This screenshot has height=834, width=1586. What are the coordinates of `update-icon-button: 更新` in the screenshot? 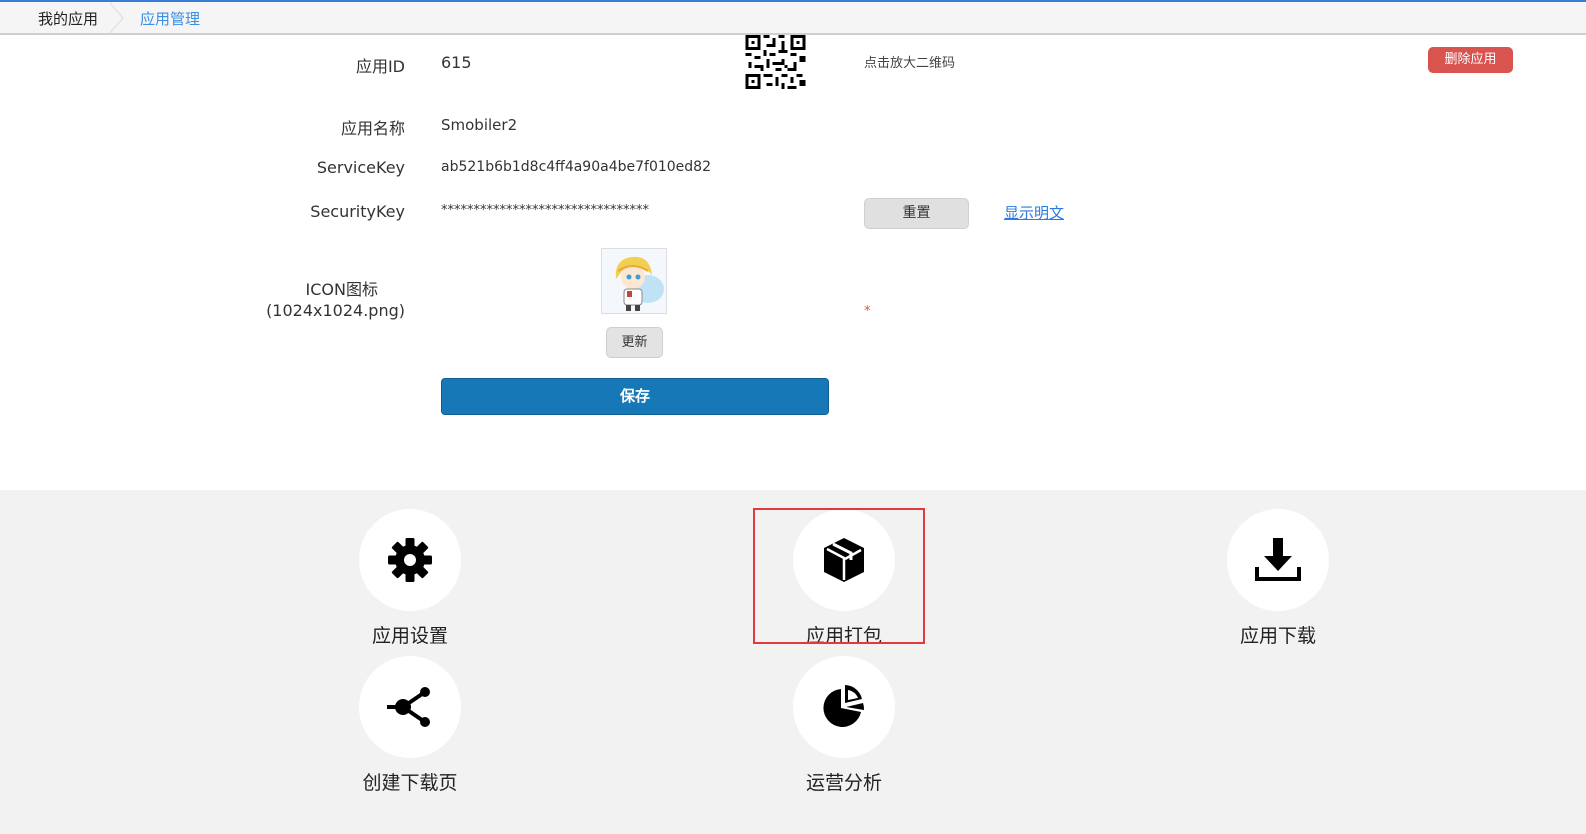 It's located at (634, 342).